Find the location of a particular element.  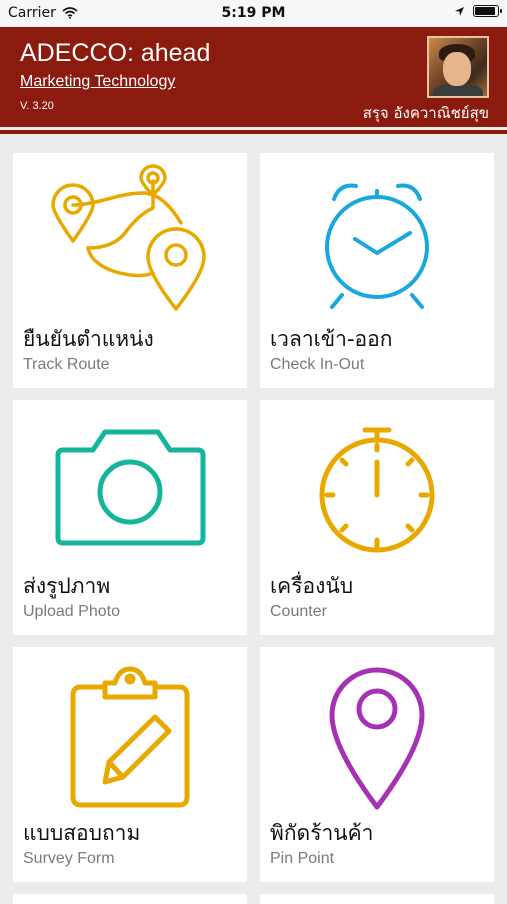

map-pin-icon is located at coordinates (377, 738).